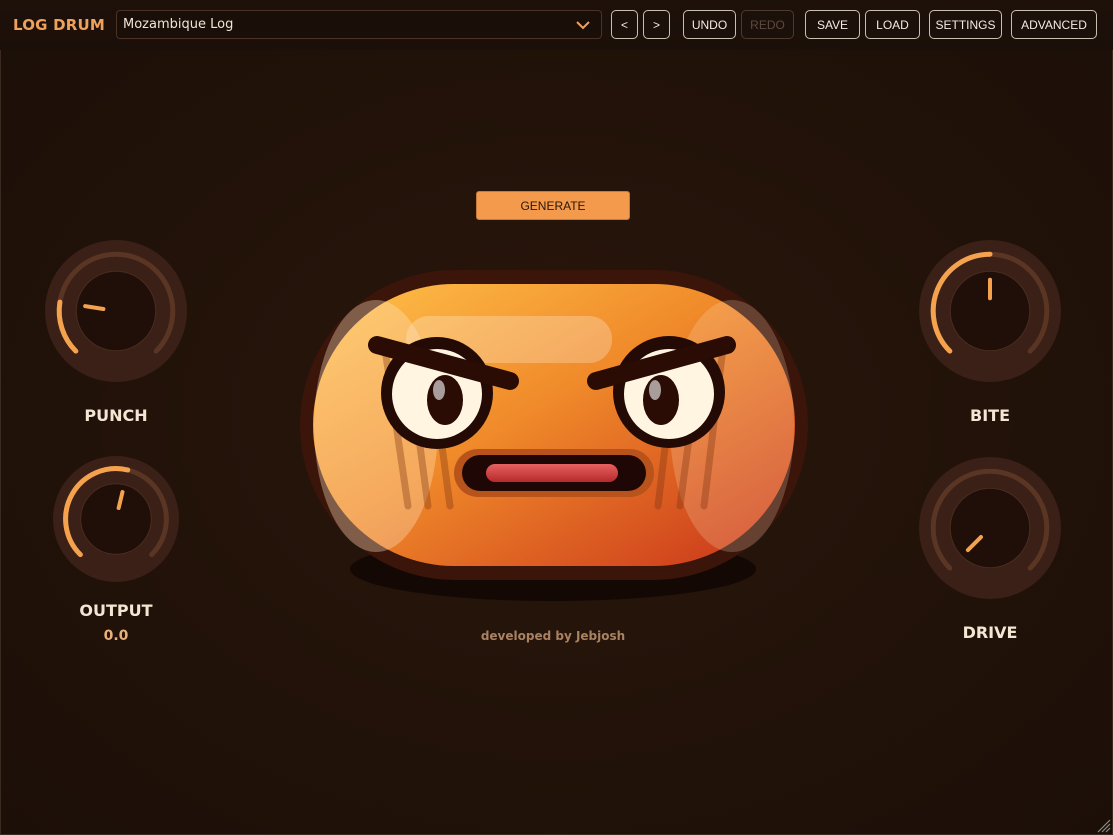  I want to click on output-knob-cap, so click(116, 519).